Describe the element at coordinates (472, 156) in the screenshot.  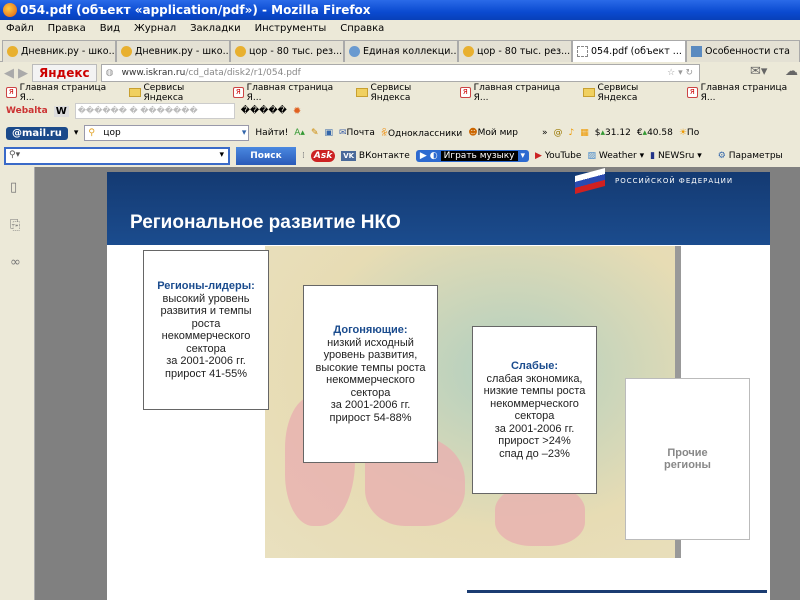
I see `music-player: ▶ ◐ Играть музыку ▾` at that location.